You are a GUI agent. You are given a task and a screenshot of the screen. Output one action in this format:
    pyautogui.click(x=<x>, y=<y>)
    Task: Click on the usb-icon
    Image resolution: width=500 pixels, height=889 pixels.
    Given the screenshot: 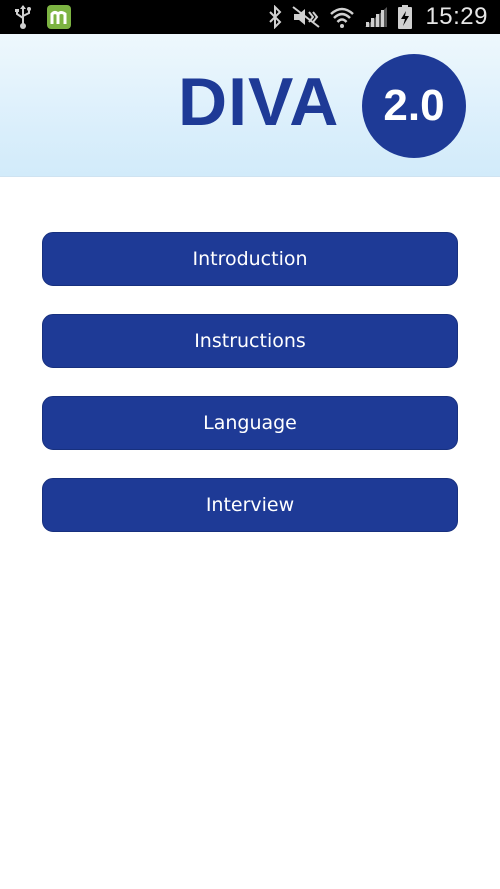 What is the action you would take?
    pyautogui.click(x=23, y=17)
    